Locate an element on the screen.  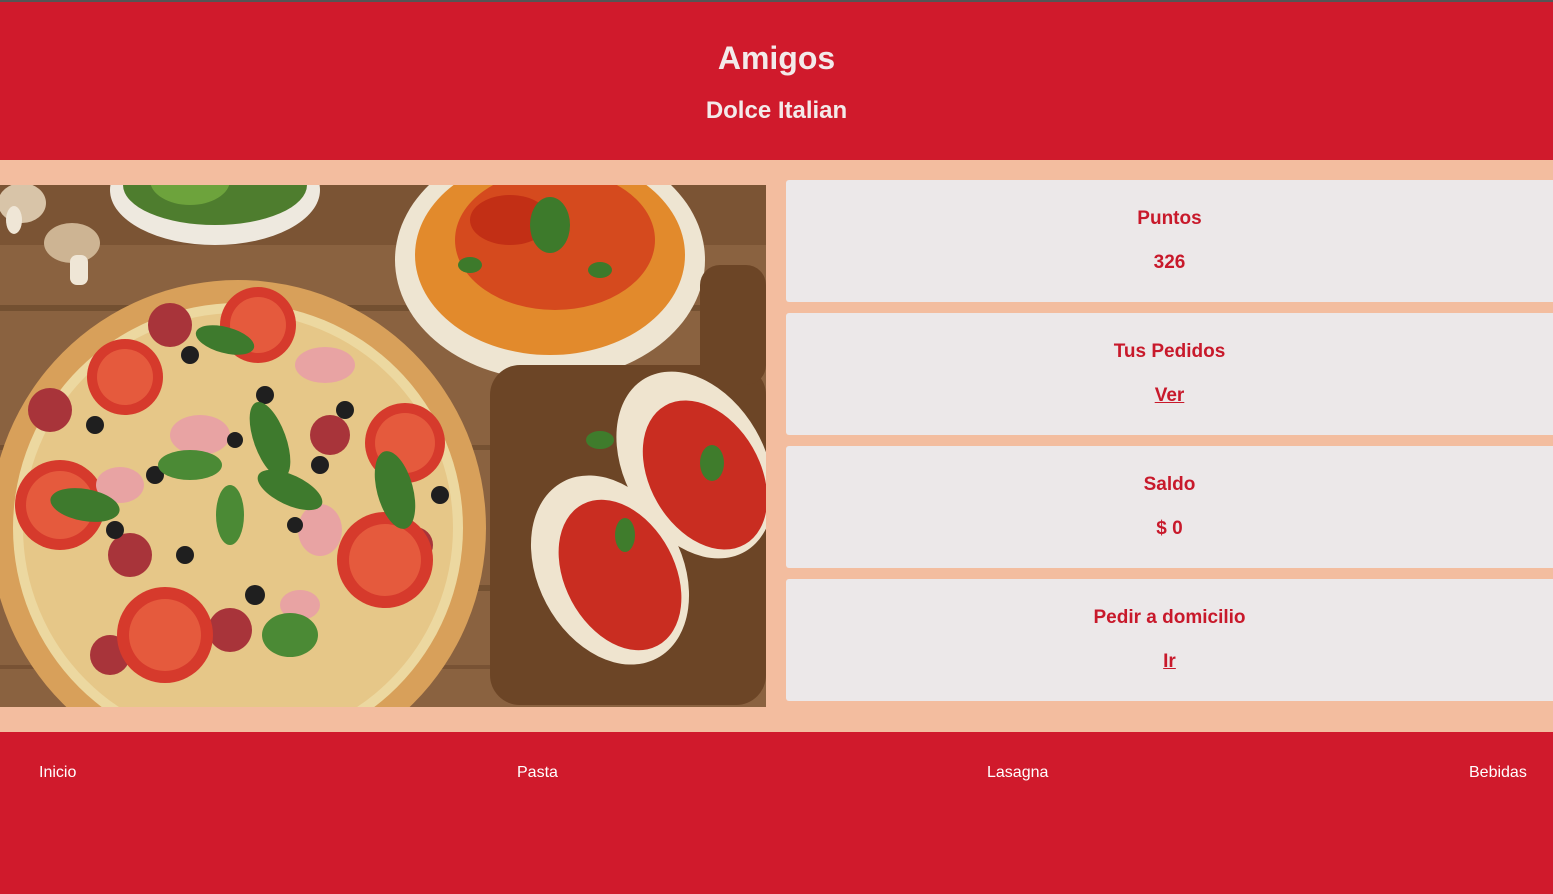
balance-card: Saldo $ 0 is located at coordinates (1169, 507).